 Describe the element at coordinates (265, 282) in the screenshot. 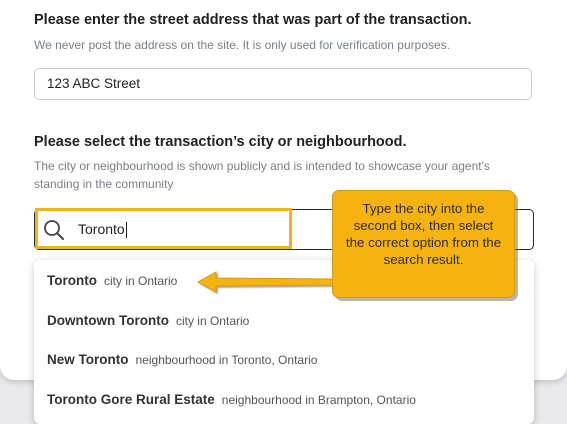

I see `annotation-arrow-icon` at that location.